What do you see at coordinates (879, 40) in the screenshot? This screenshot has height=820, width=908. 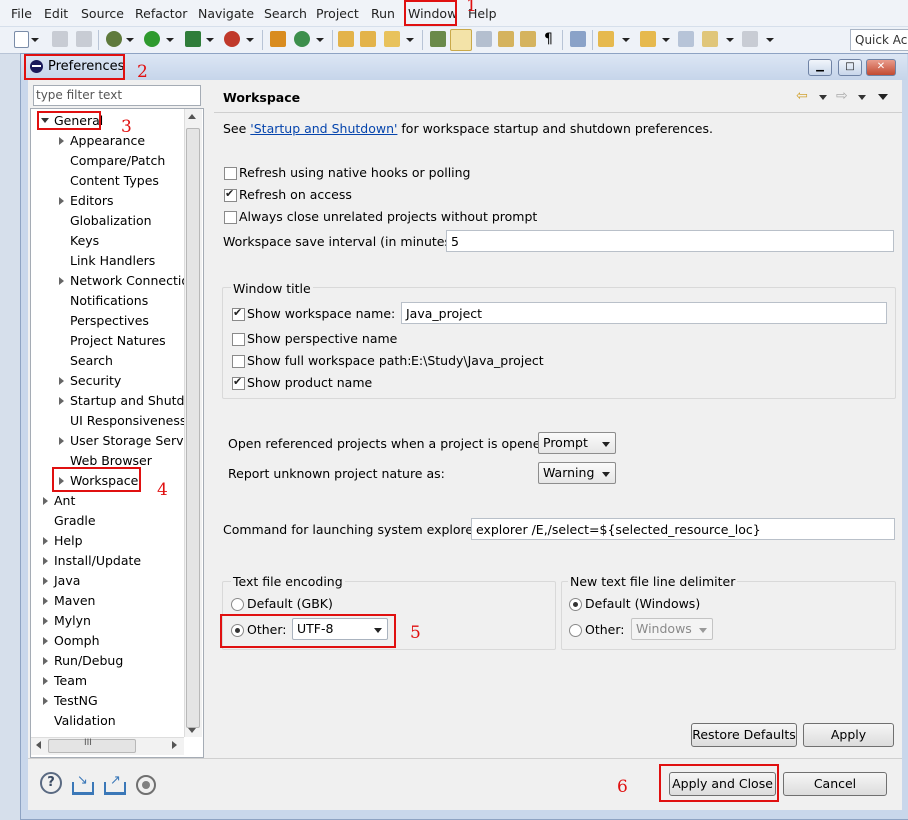 I see `quick-access-field: Quick Acc` at bounding box center [879, 40].